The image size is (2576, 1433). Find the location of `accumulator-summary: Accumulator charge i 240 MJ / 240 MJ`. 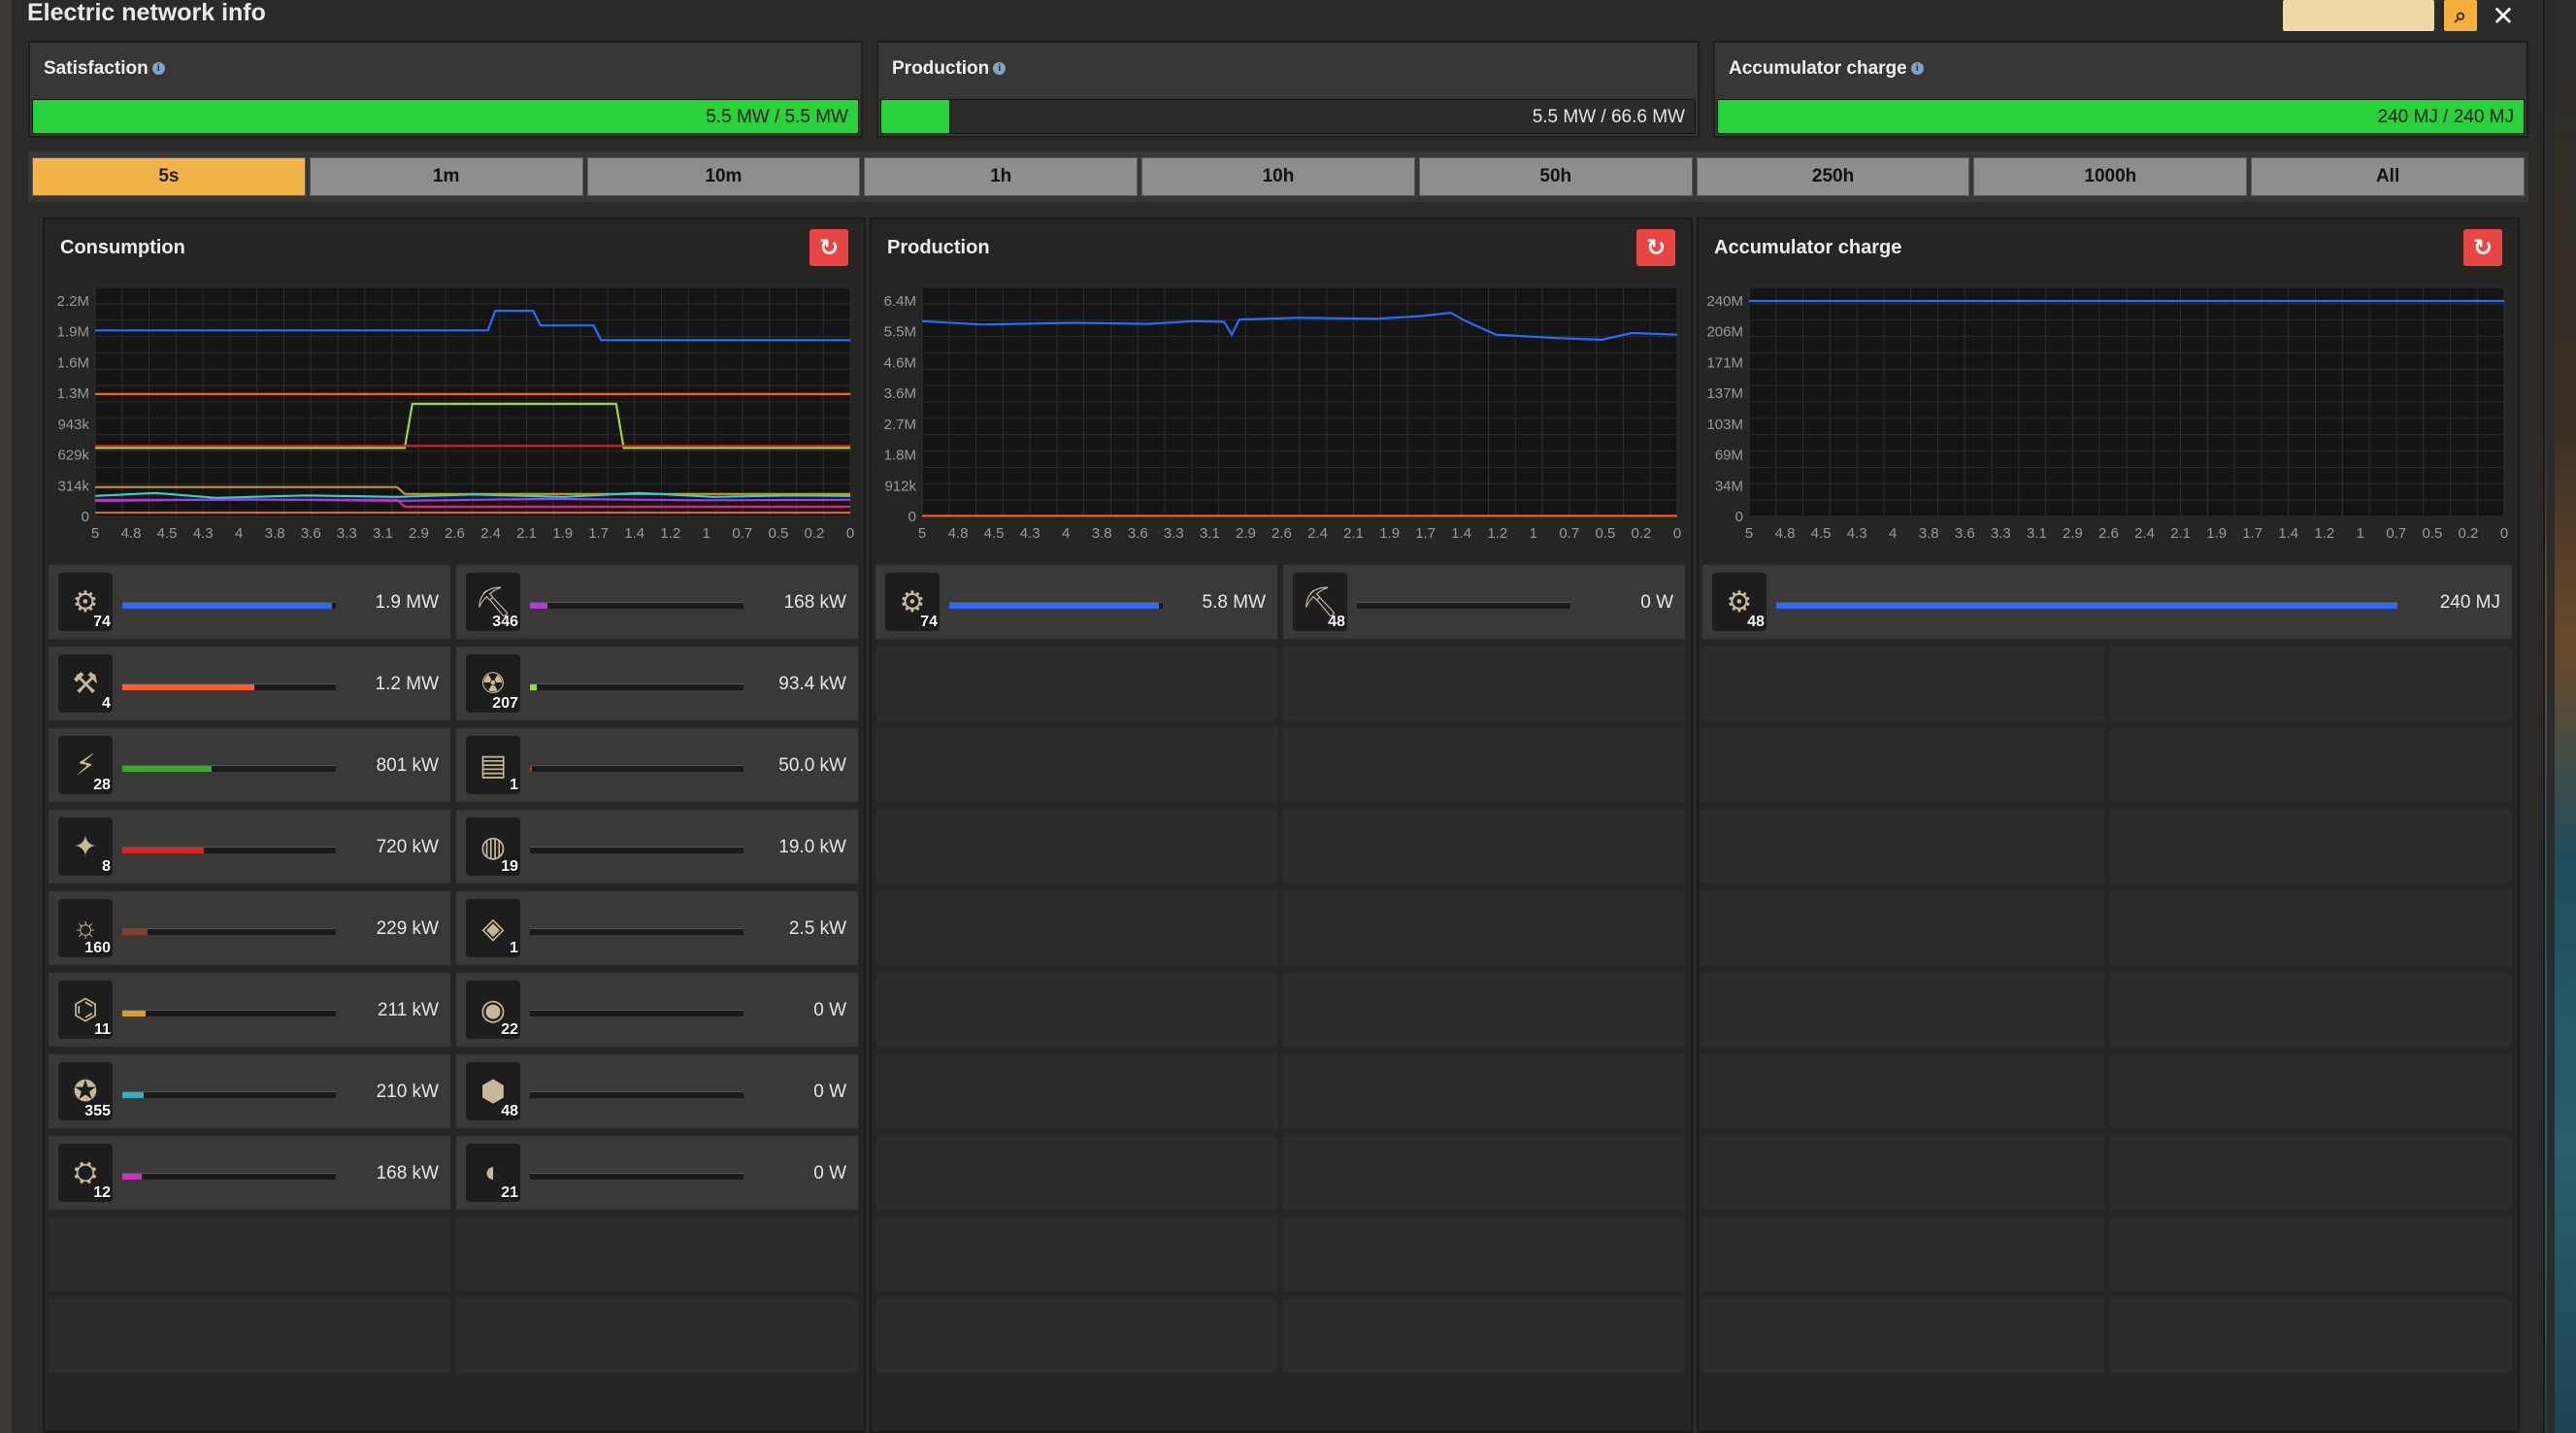

accumulator-summary: Accumulator charge i 240 MJ / 240 MJ is located at coordinates (2120, 89).